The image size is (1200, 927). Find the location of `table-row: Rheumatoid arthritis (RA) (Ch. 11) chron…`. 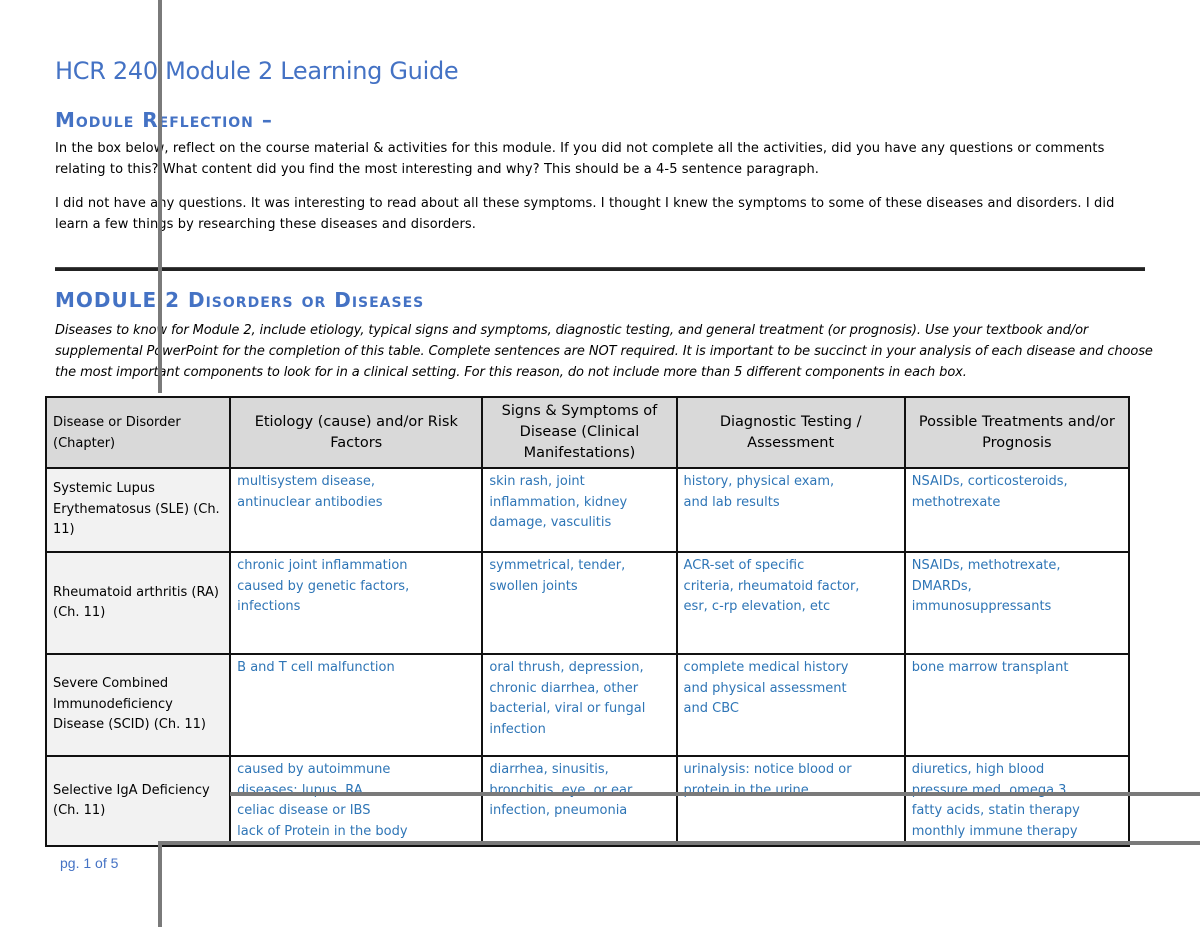

table-row: Rheumatoid arthritis (RA) (Ch. 11) chron… is located at coordinates (587, 603).